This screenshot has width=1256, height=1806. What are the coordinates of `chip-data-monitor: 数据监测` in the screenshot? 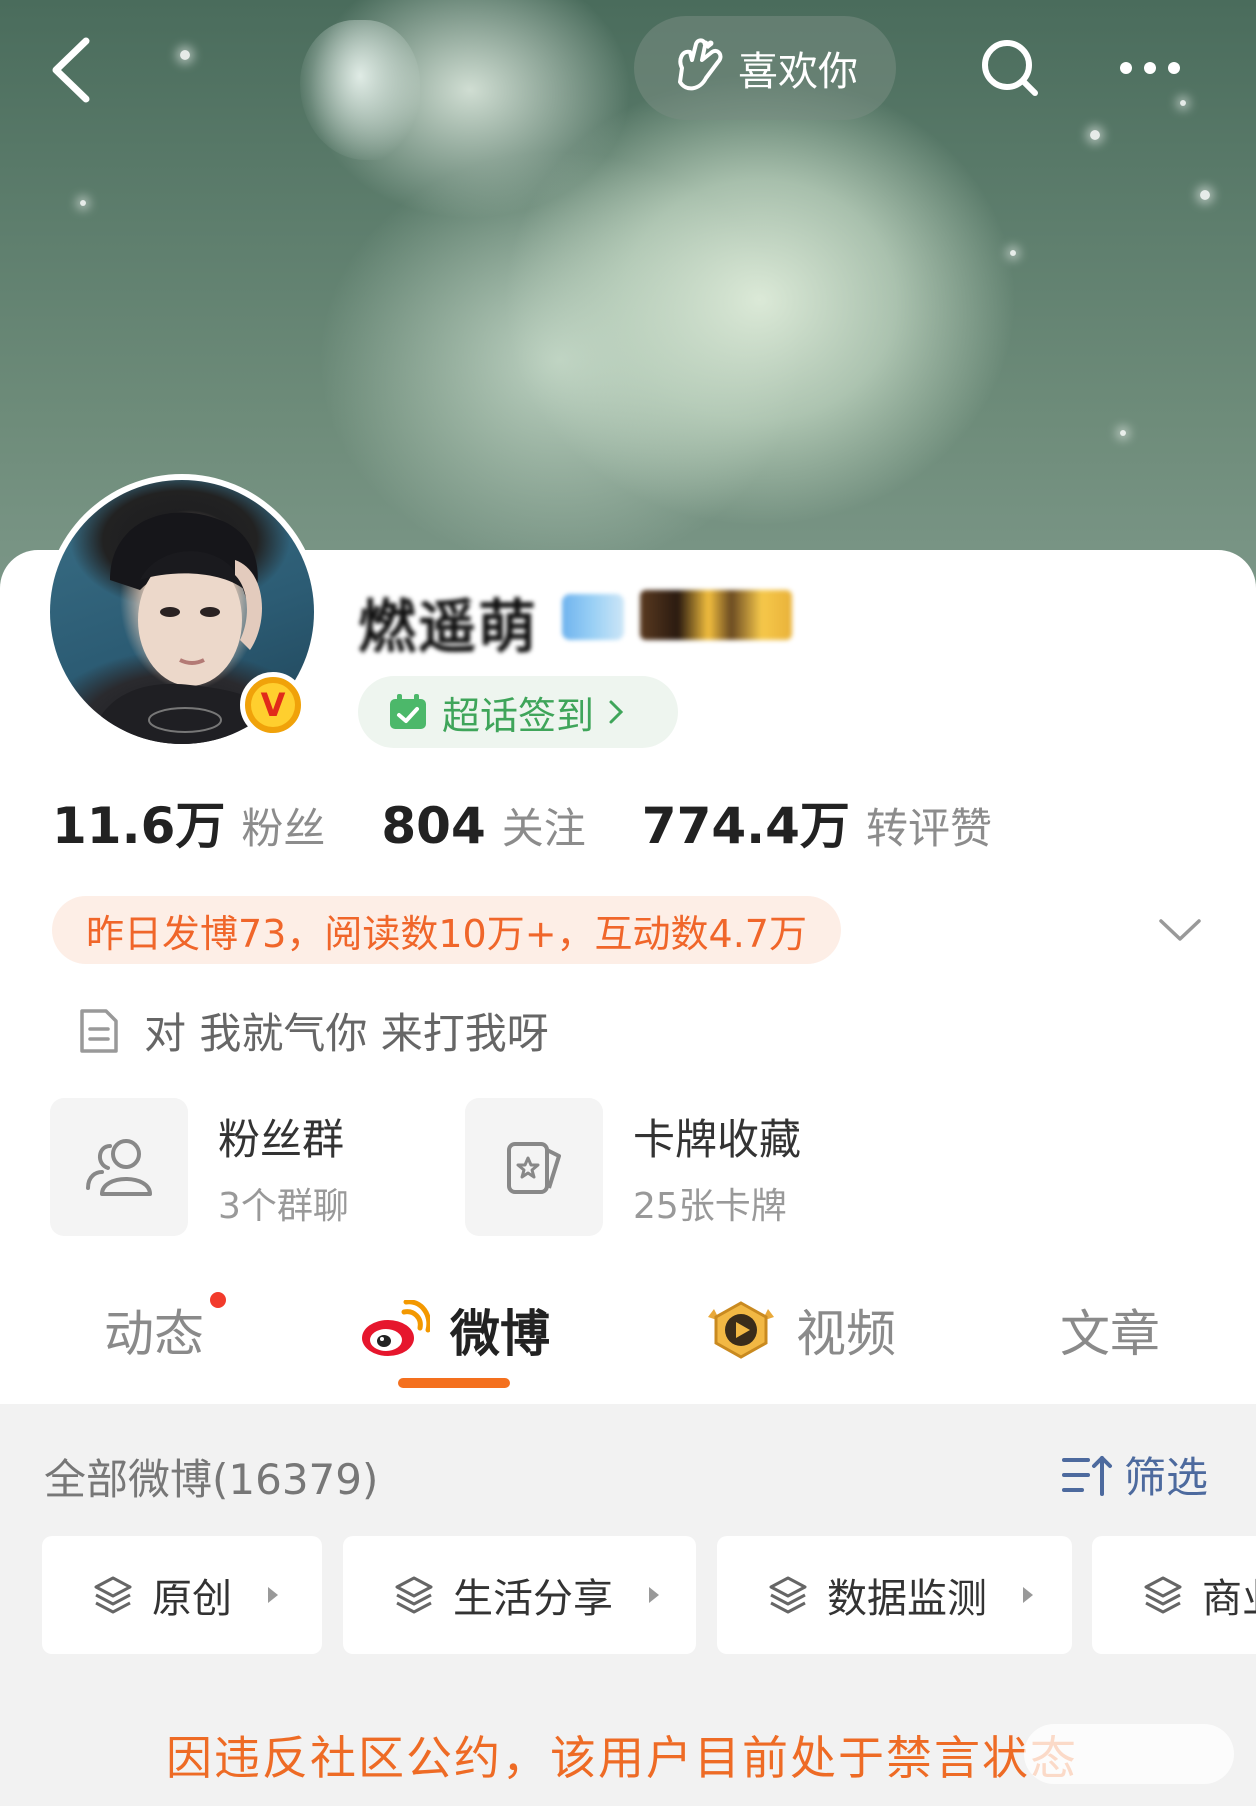 It's located at (894, 1595).